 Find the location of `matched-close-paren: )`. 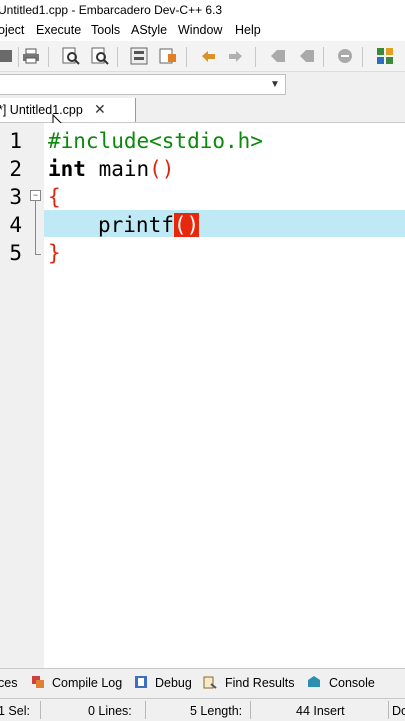

matched-close-paren: ) is located at coordinates (193, 225).